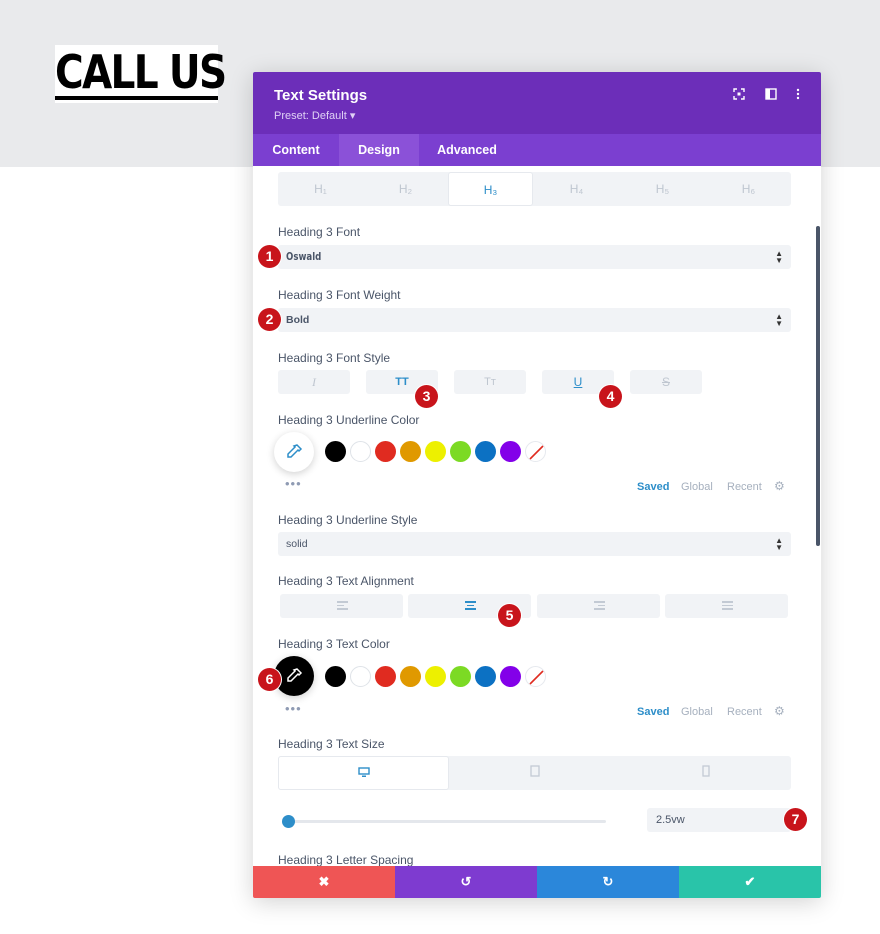 This screenshot has height=934, width=880. What do you see at coordinates (662, 189) in the screenshot?
I see `heading-tab-h5: H₅` at bounding box center [662, 189].